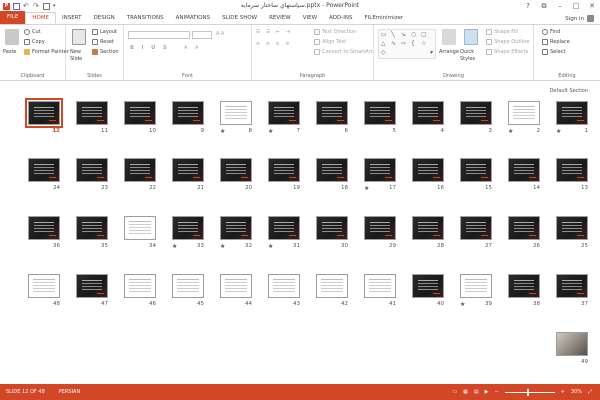  I want to click on format-painter-button: Format Painter, so click(46, 52).